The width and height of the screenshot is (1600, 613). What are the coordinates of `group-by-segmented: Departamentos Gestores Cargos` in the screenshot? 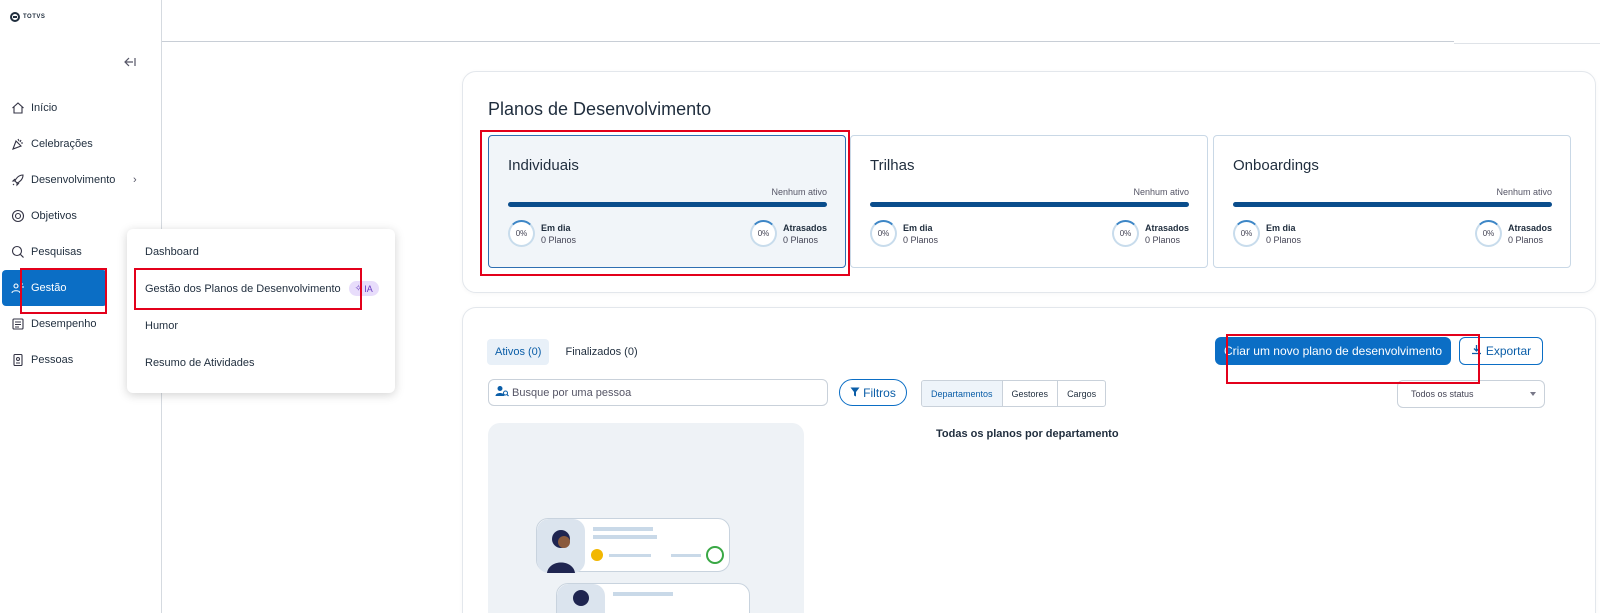 It's located at (1014, 393).